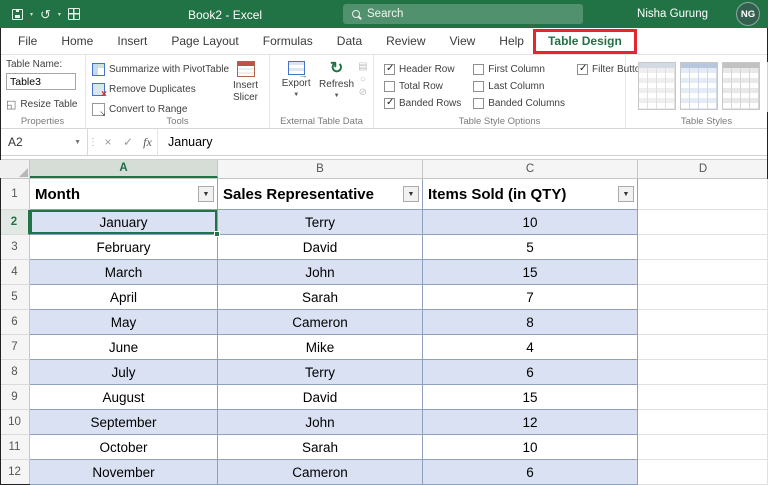 The width and height of the screenshot is (768, 485). I want to click on resize-table-button: ◱ Resize Table, so click(43, 104).